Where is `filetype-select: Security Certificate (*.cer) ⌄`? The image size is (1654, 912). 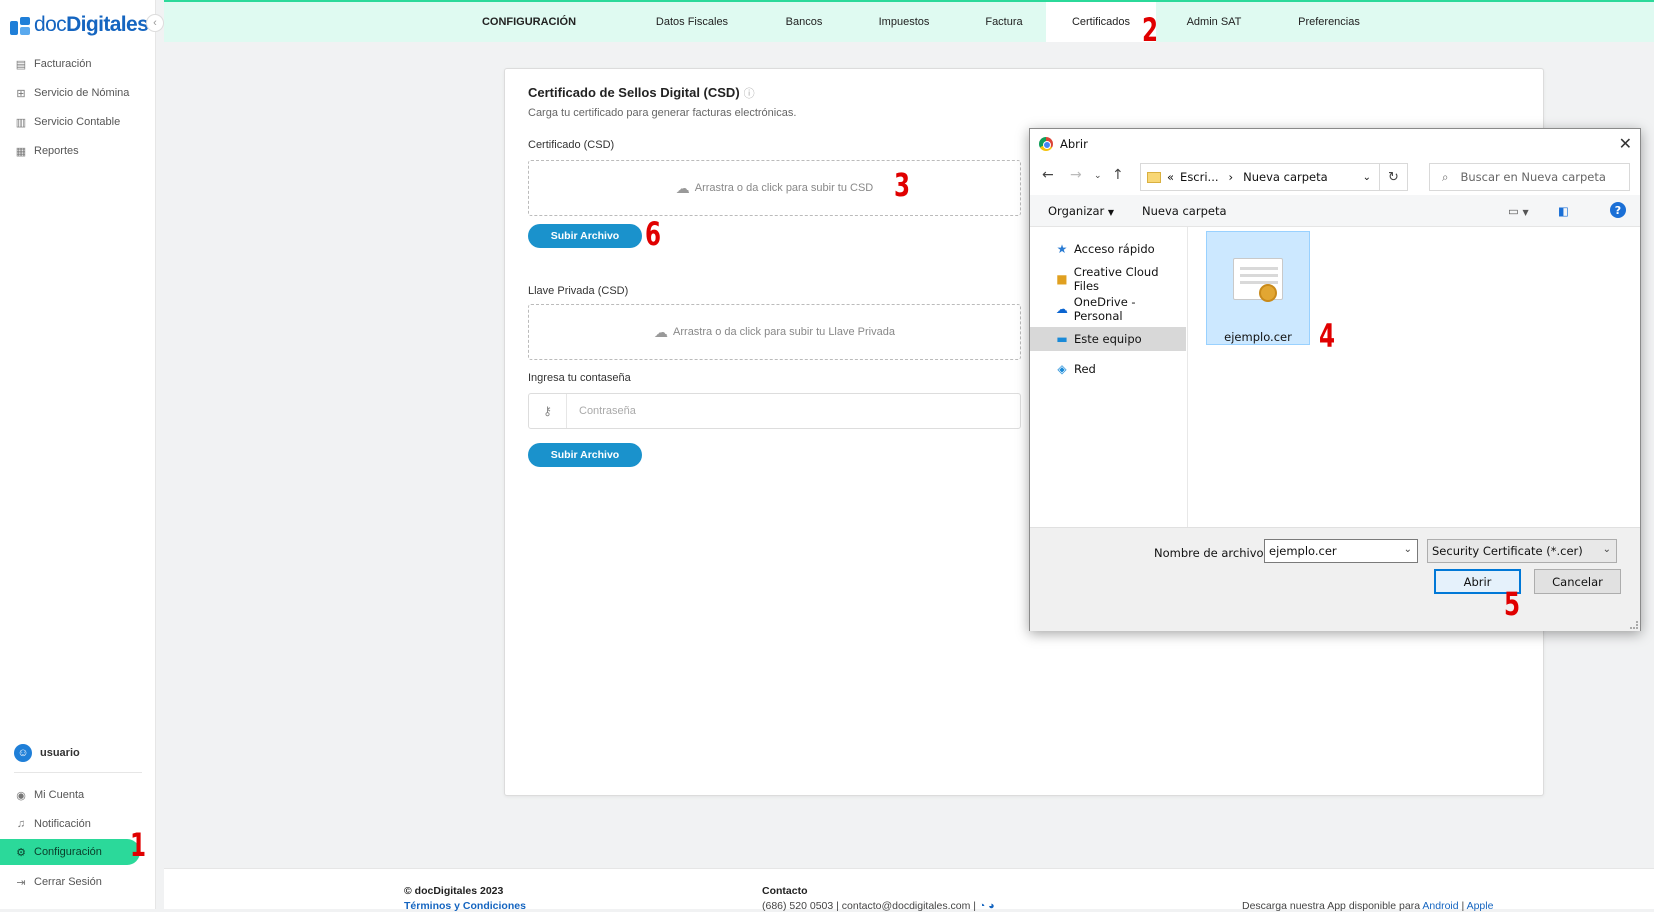 filetype-select: Security Certificate (*.cer) ⌄ is located at coordinates (1522, 551).